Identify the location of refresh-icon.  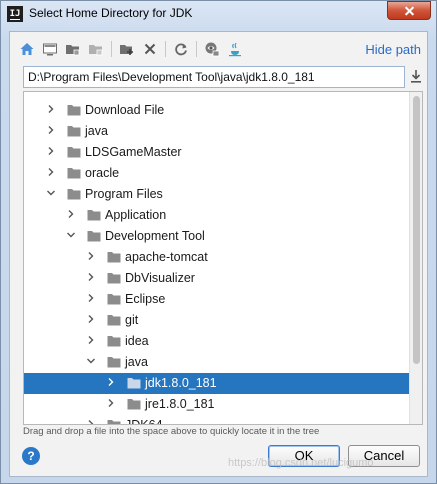
(181, 49).